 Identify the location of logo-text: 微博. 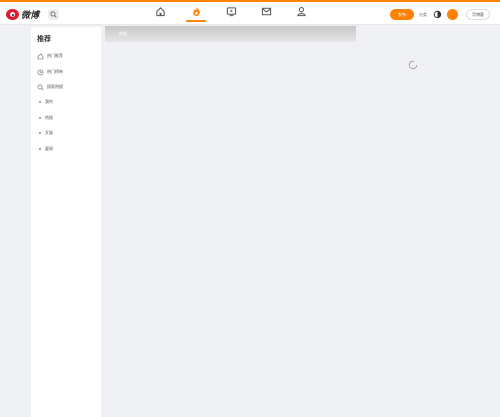
(30, 15).